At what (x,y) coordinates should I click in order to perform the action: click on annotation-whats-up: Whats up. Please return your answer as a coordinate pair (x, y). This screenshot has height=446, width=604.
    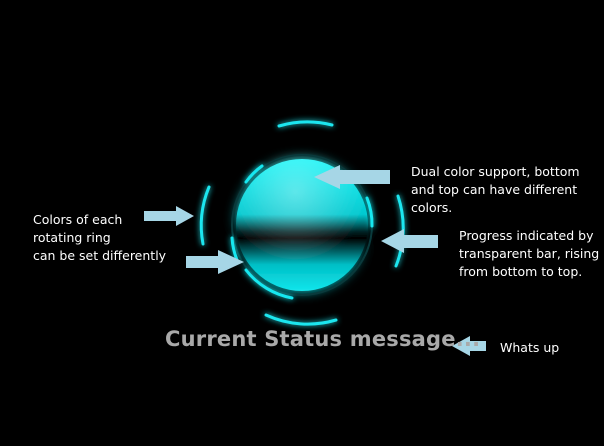
    Looking at the image, I should click on (530, 347).